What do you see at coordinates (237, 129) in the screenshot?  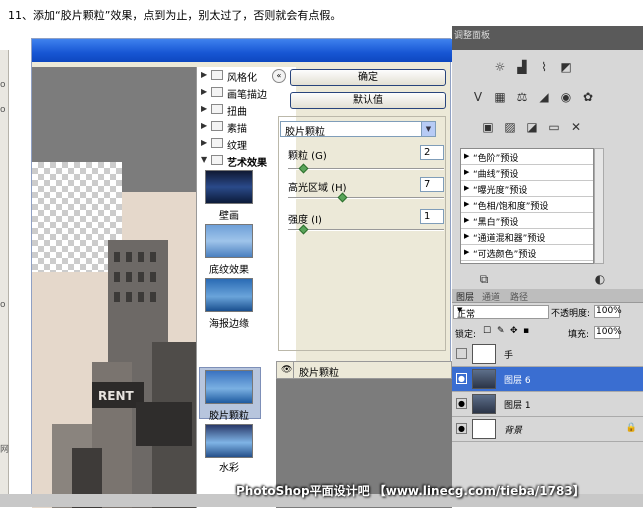 I see `category-label: 素描` at bounding box center [237, 129].